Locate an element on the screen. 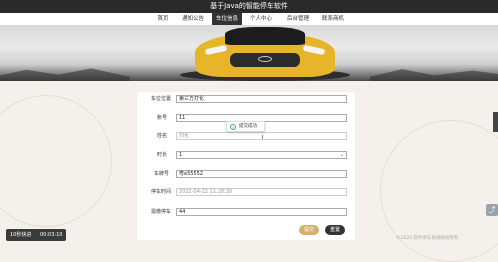  nav-item-notices: 通知公告 is located at coordinates (193, 19).